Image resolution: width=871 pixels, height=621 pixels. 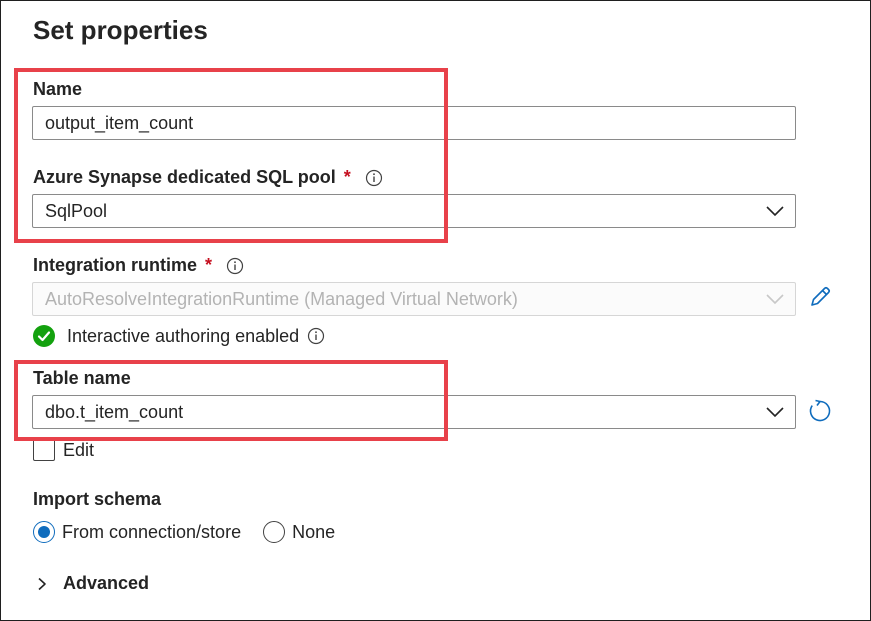 I want to click on authoring-status: Interactive authoring enabled, so click(x=179, y=336).